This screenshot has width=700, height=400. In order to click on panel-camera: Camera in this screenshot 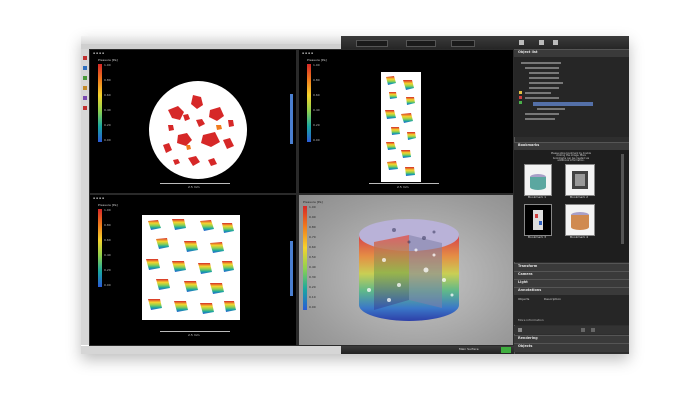, I will do `click(571, 275)`.